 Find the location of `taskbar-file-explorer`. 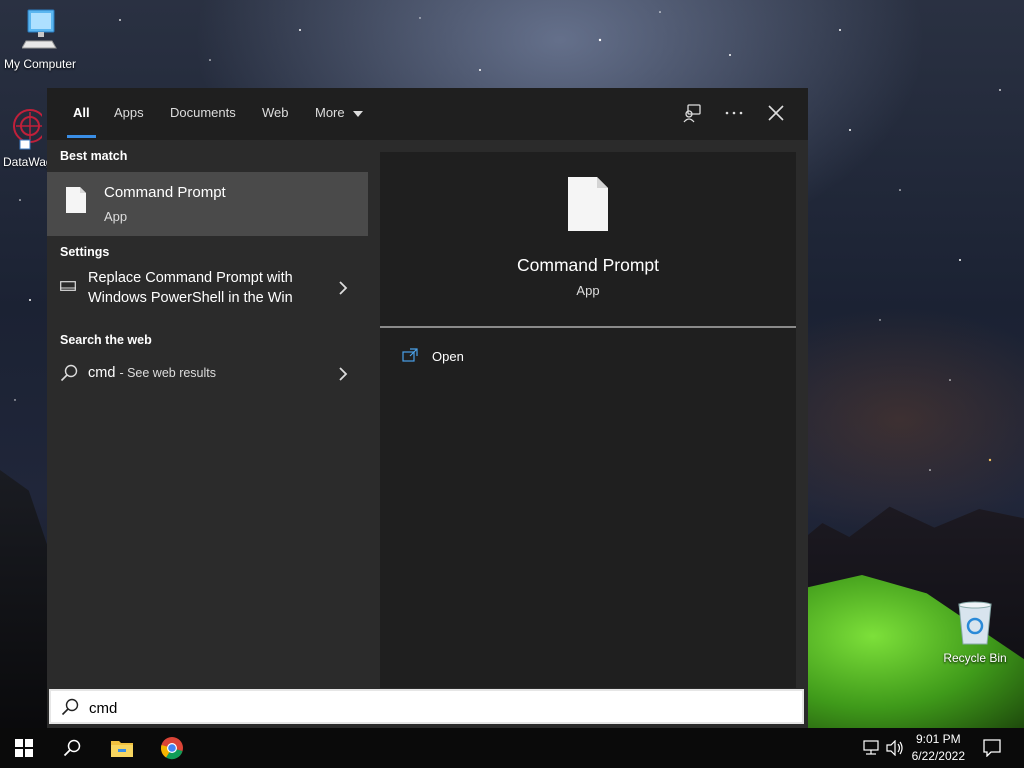

taskbar-file-explorer is located at coordinates (122, 748).